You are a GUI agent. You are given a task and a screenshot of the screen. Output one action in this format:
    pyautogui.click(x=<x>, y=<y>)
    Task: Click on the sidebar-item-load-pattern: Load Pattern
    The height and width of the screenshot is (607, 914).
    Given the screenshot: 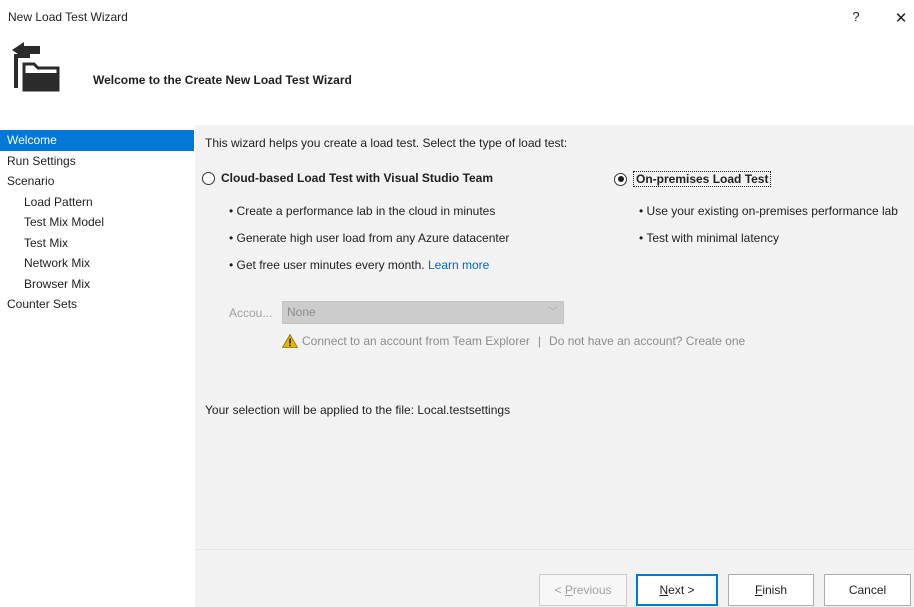 What is the action you would take?
    pyautogui.click(x=97, y=202)
    